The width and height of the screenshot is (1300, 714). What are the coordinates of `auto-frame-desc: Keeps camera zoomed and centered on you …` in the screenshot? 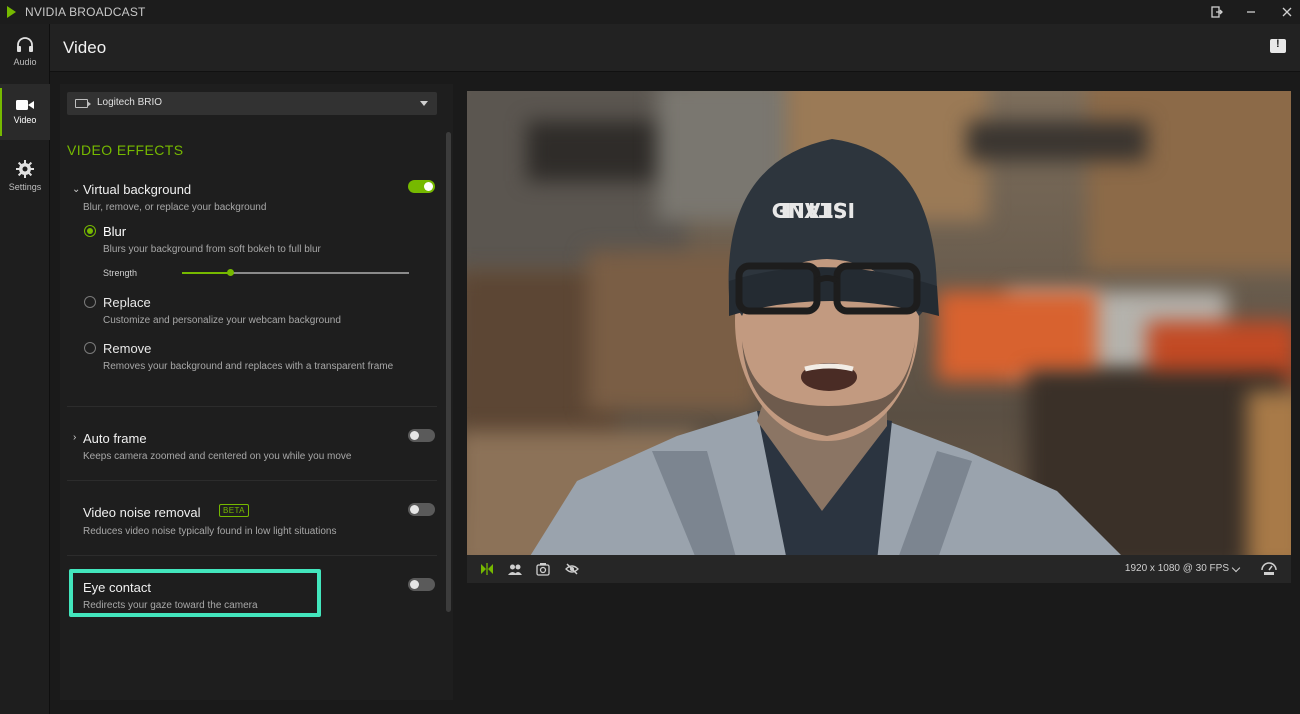 It's located at (217, 456).